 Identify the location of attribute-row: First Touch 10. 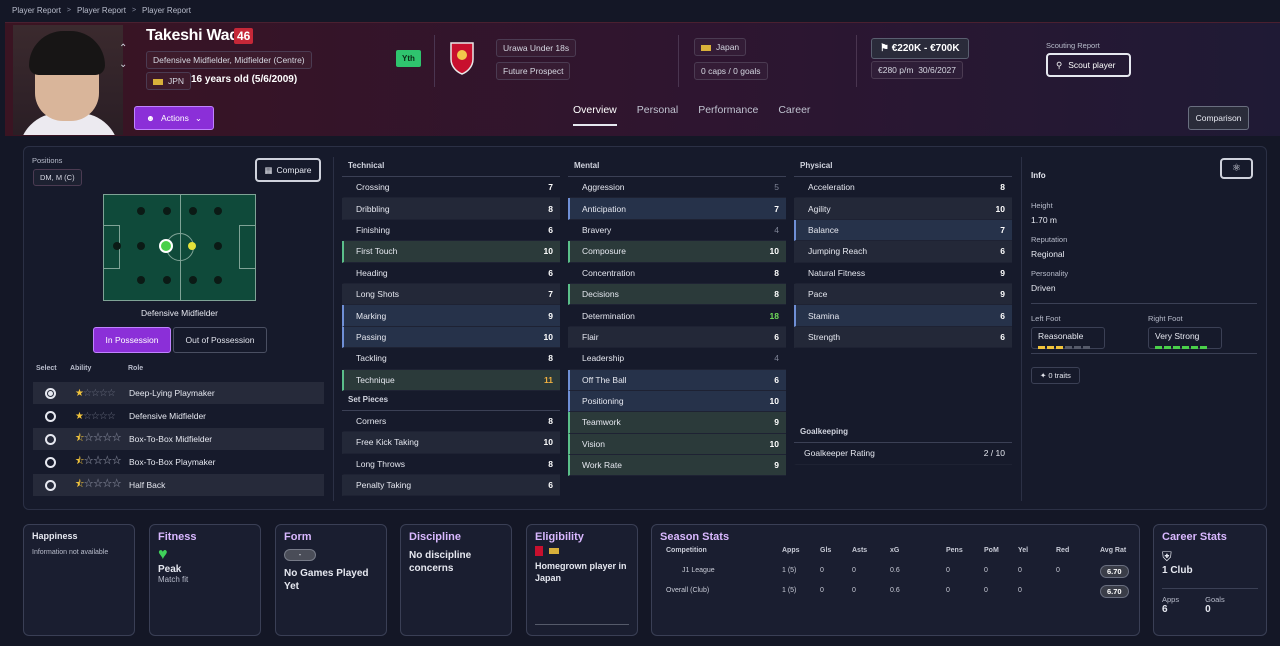
(451, 252).